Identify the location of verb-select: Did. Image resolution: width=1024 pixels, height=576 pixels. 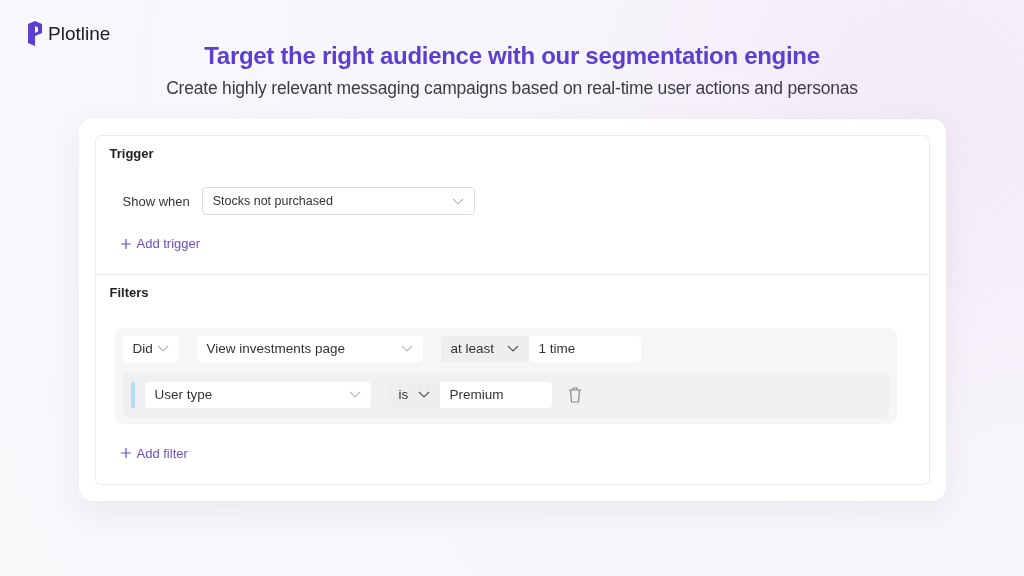
(150, 348).